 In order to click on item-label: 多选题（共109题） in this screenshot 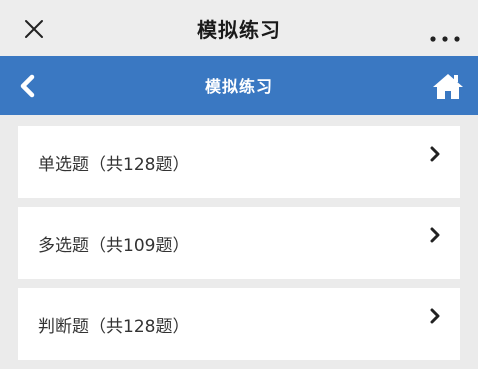, I will do `click(114, 246)`.